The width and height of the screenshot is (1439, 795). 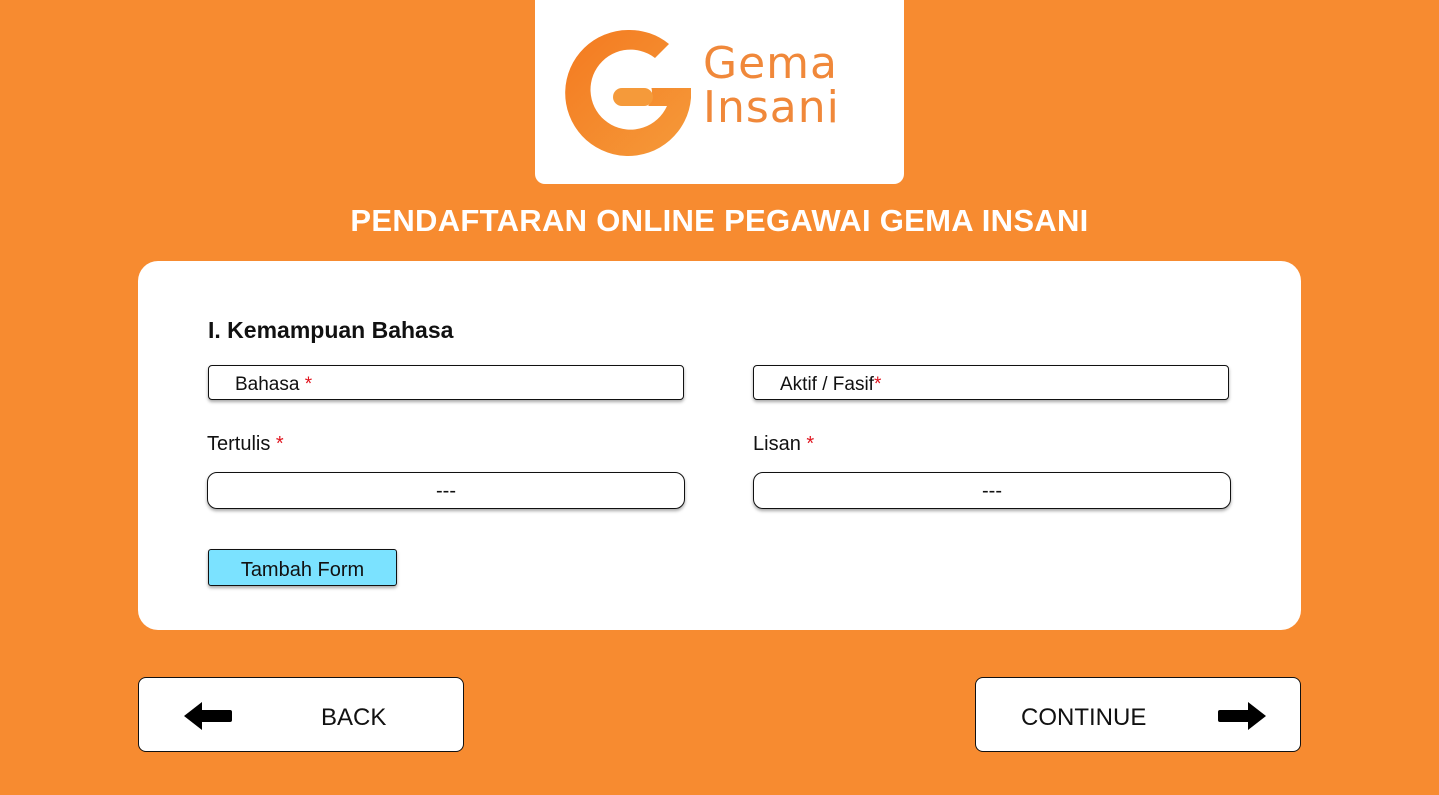 I want to click on logo-line-2: Insani, so click(x=771, y=107).